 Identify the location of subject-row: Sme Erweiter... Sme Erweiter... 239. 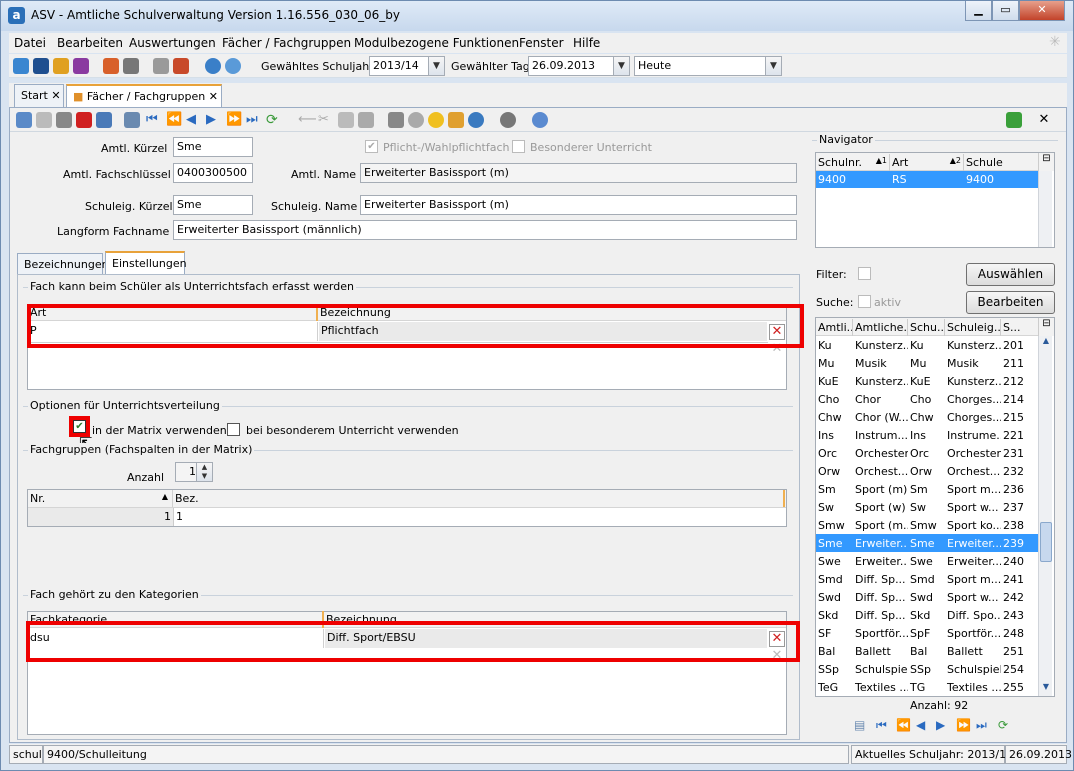
(927, 543).